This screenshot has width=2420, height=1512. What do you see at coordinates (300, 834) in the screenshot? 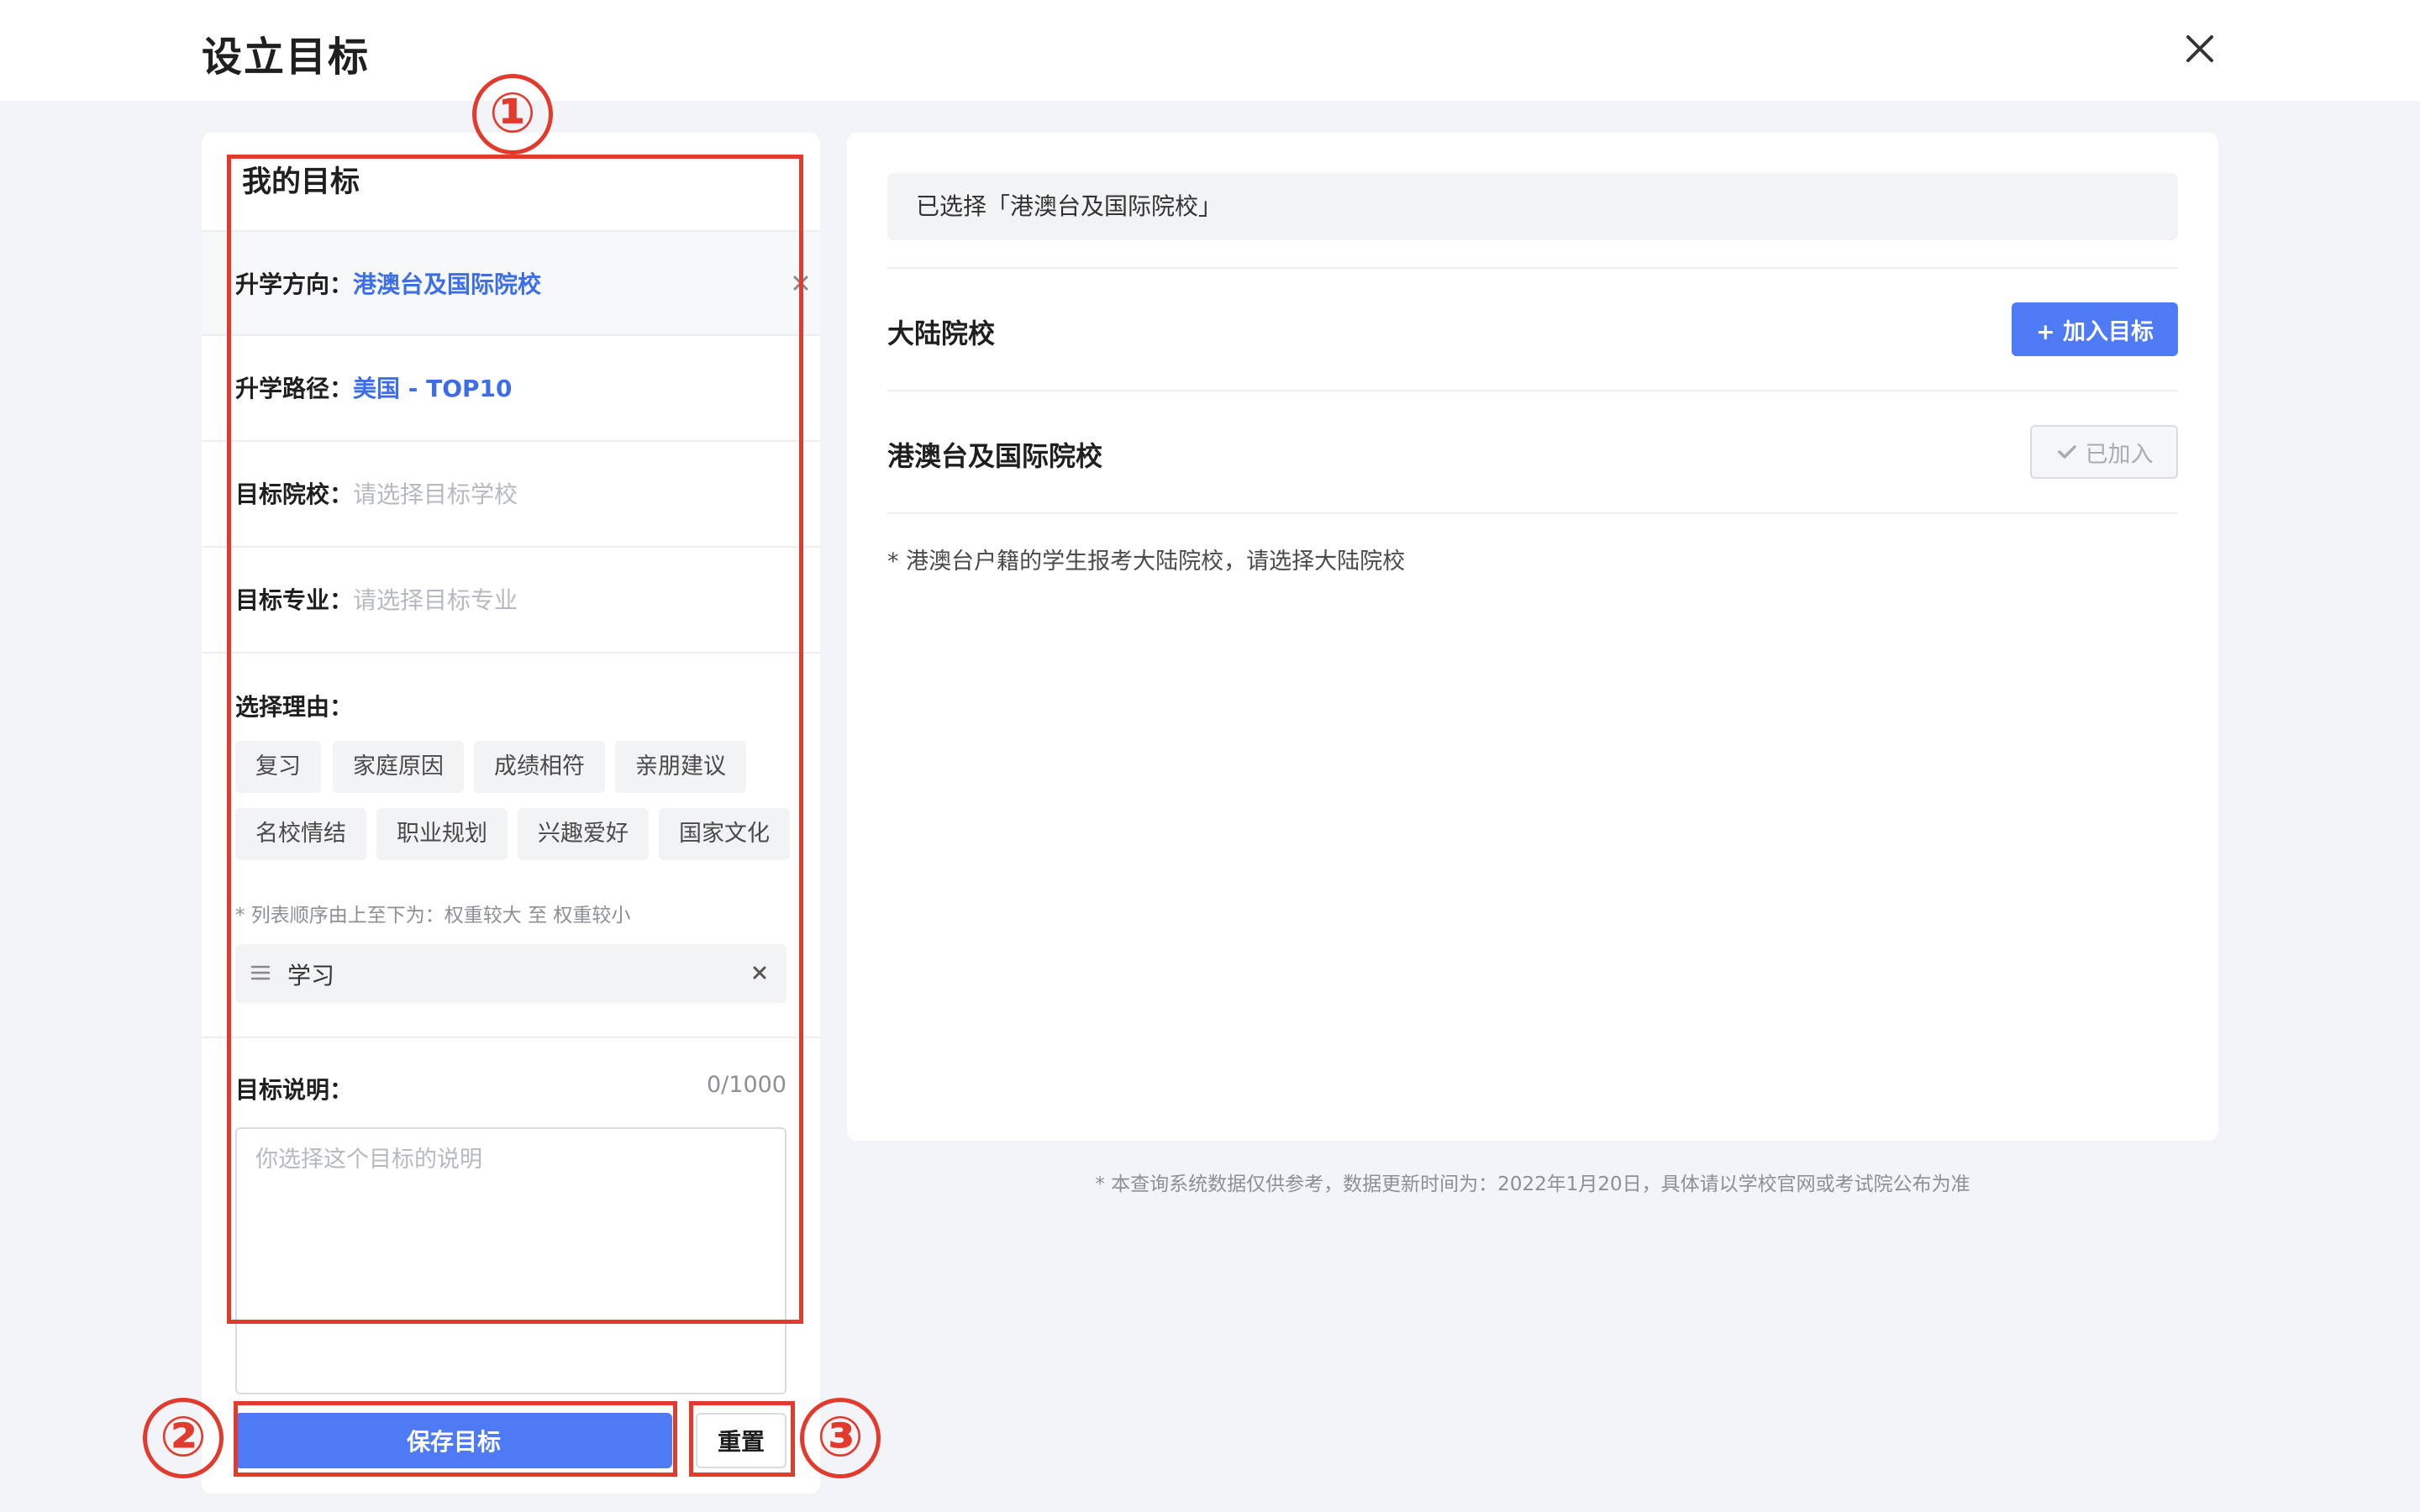
I see `reason-chip: 名校情结` at bounding box center [300, 834].